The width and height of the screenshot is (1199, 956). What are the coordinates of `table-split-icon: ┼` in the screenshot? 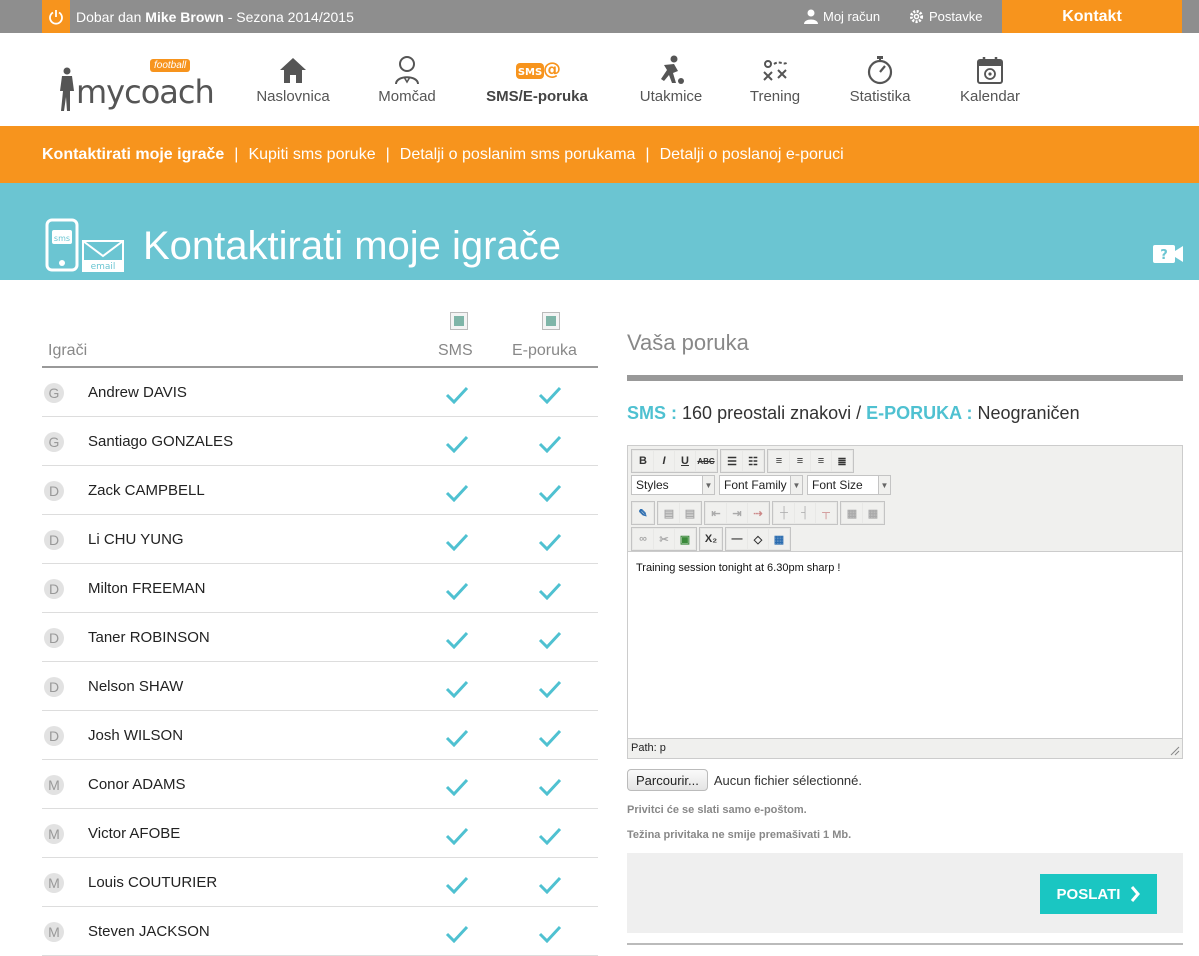 It's located at (784, 513).